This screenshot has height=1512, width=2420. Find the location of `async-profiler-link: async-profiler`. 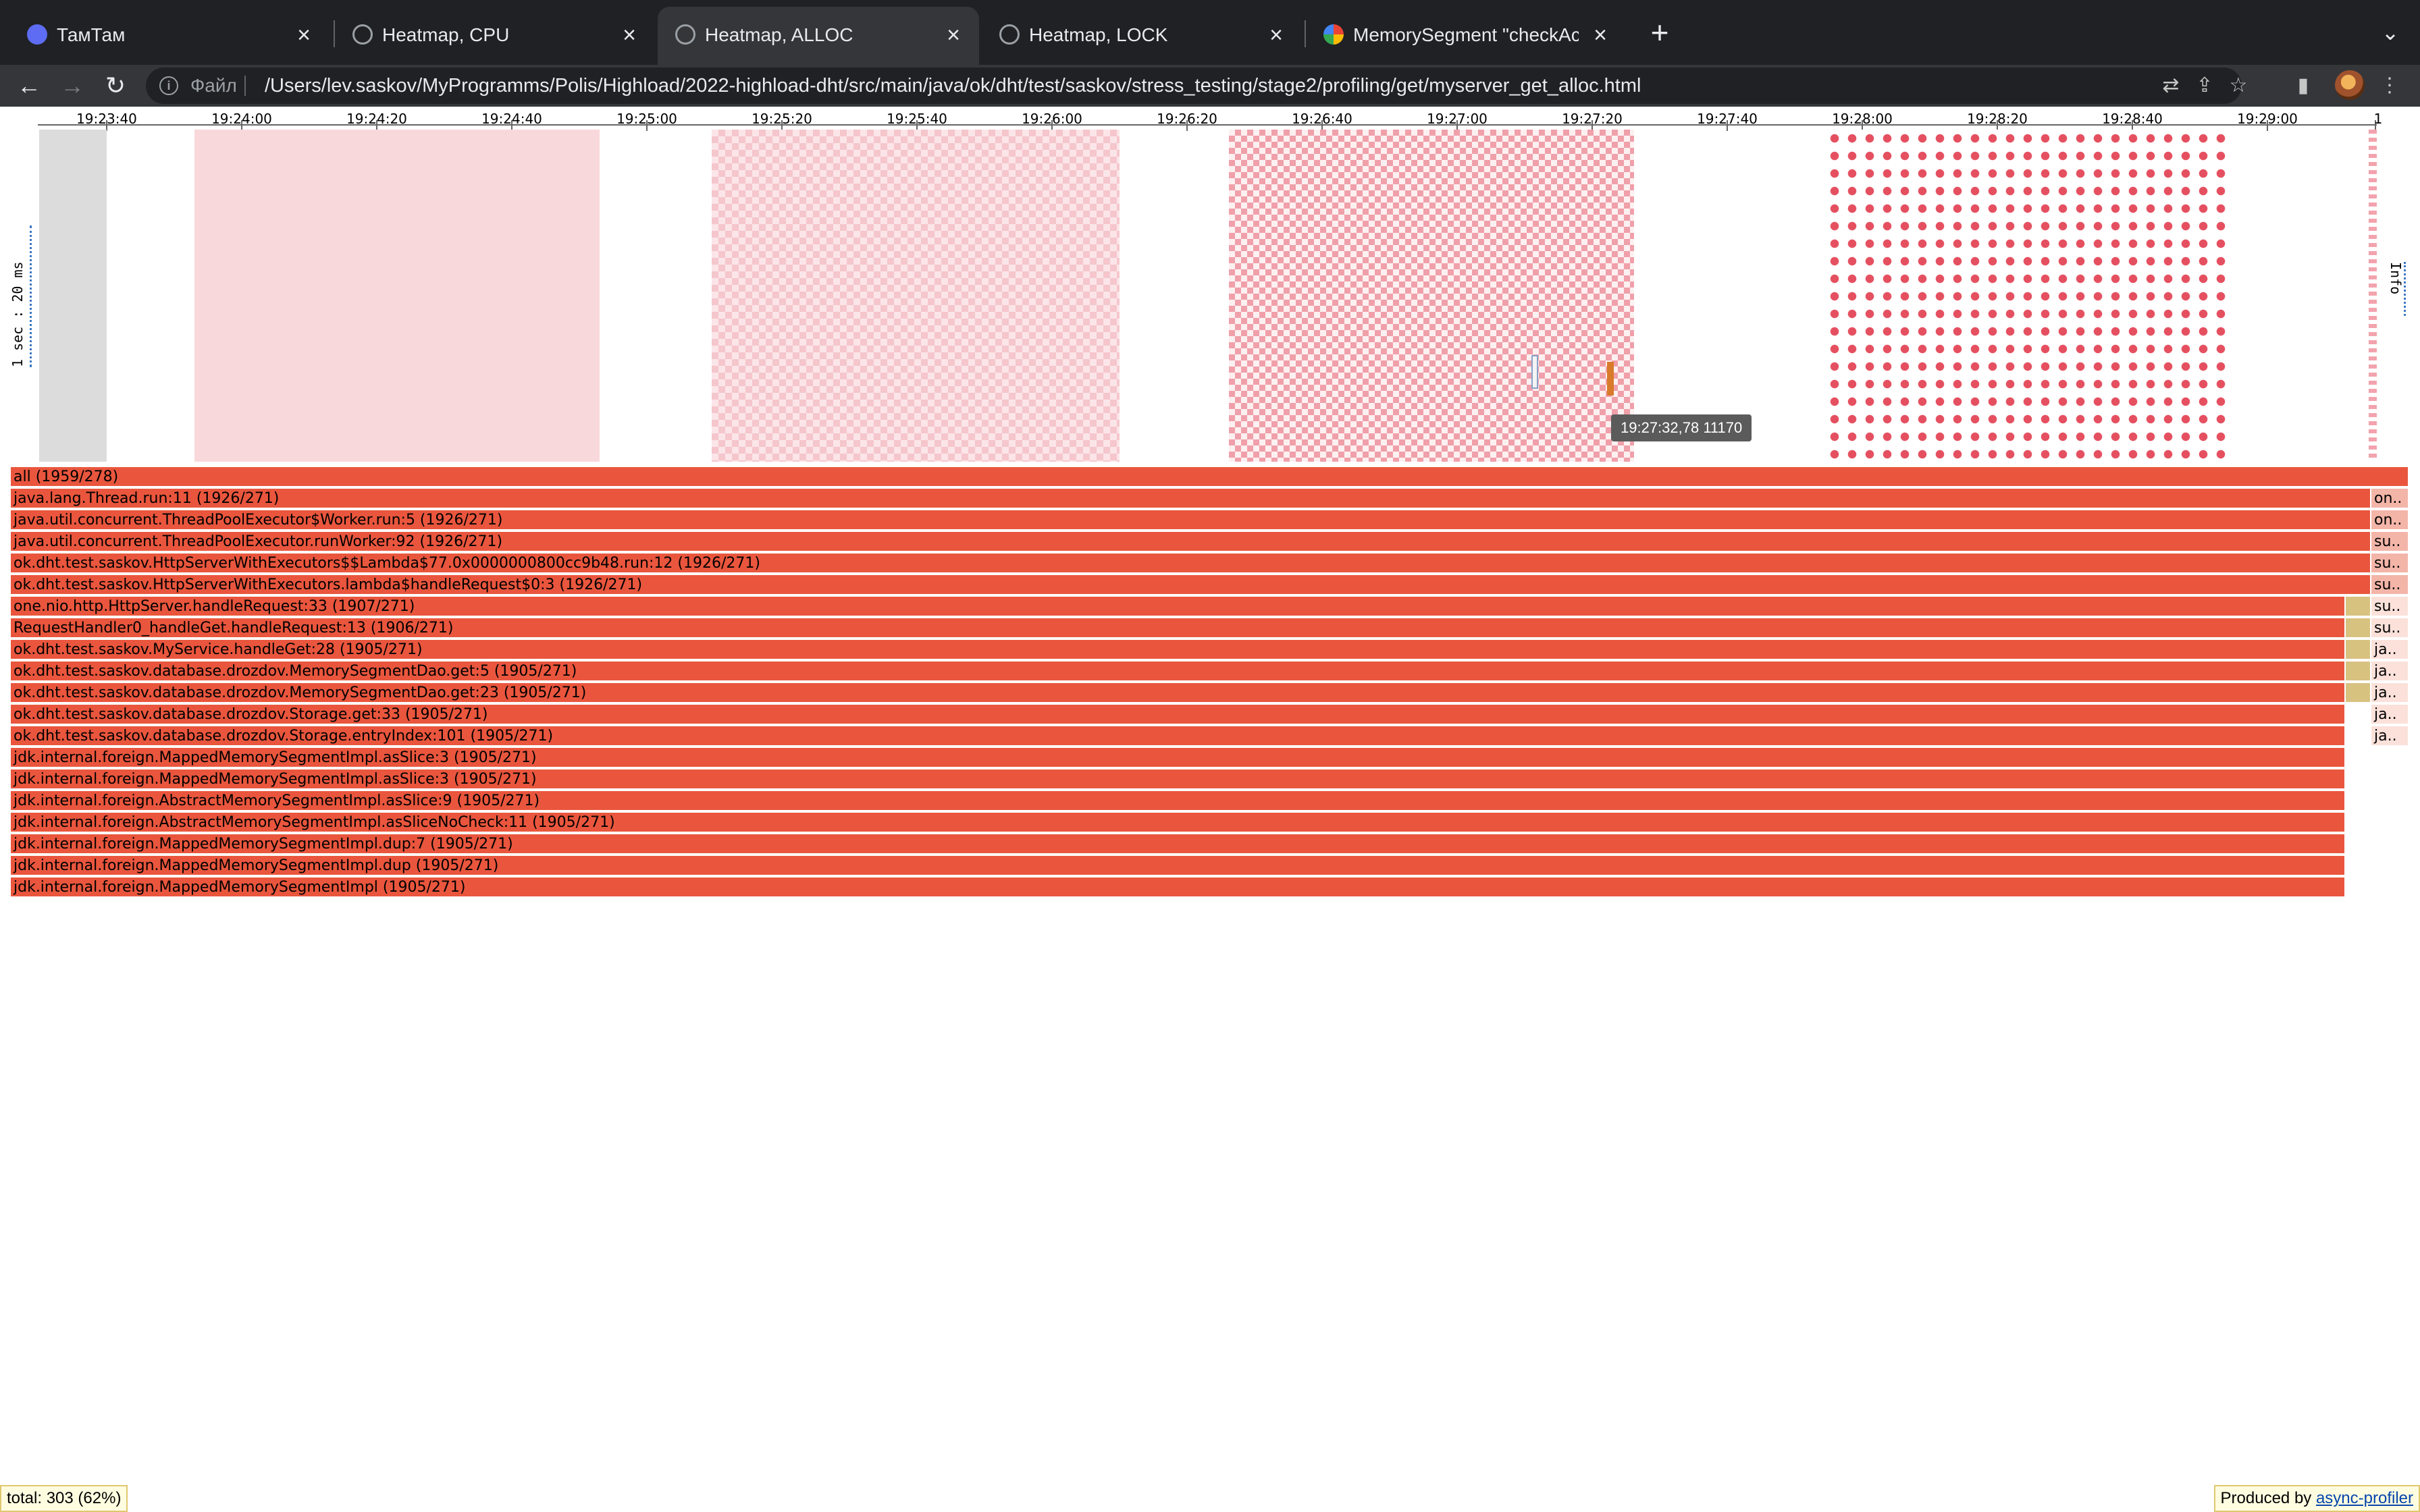

async-profiler-link: async-profiler is located at coordinates (2364, 1498).